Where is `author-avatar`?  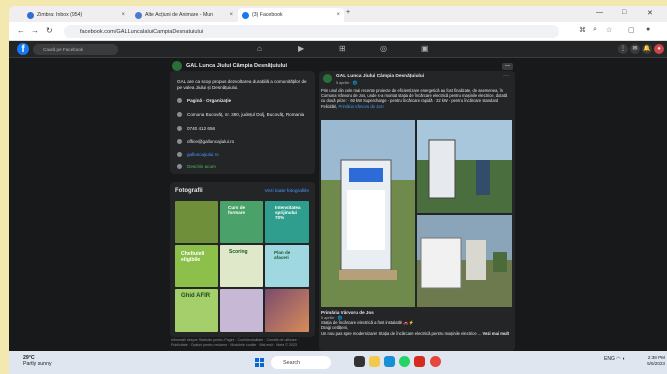 author-avatar is located at coordinates (327, 78).